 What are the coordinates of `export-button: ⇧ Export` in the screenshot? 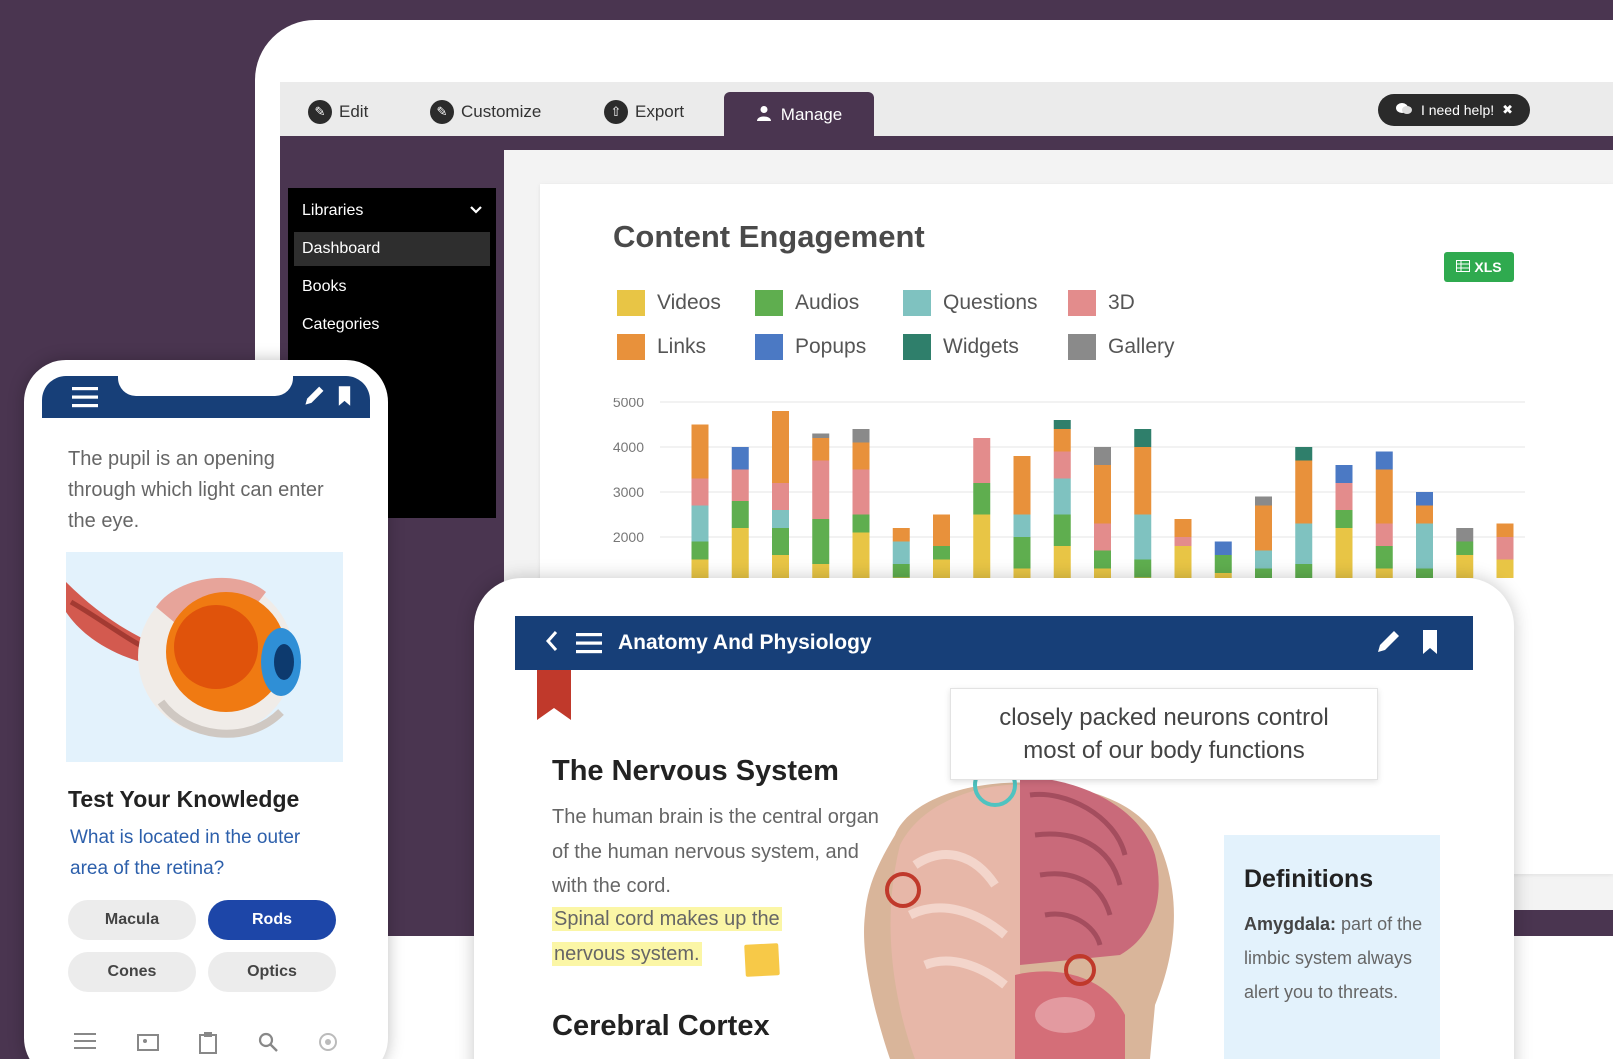 It's located at (644, 112).